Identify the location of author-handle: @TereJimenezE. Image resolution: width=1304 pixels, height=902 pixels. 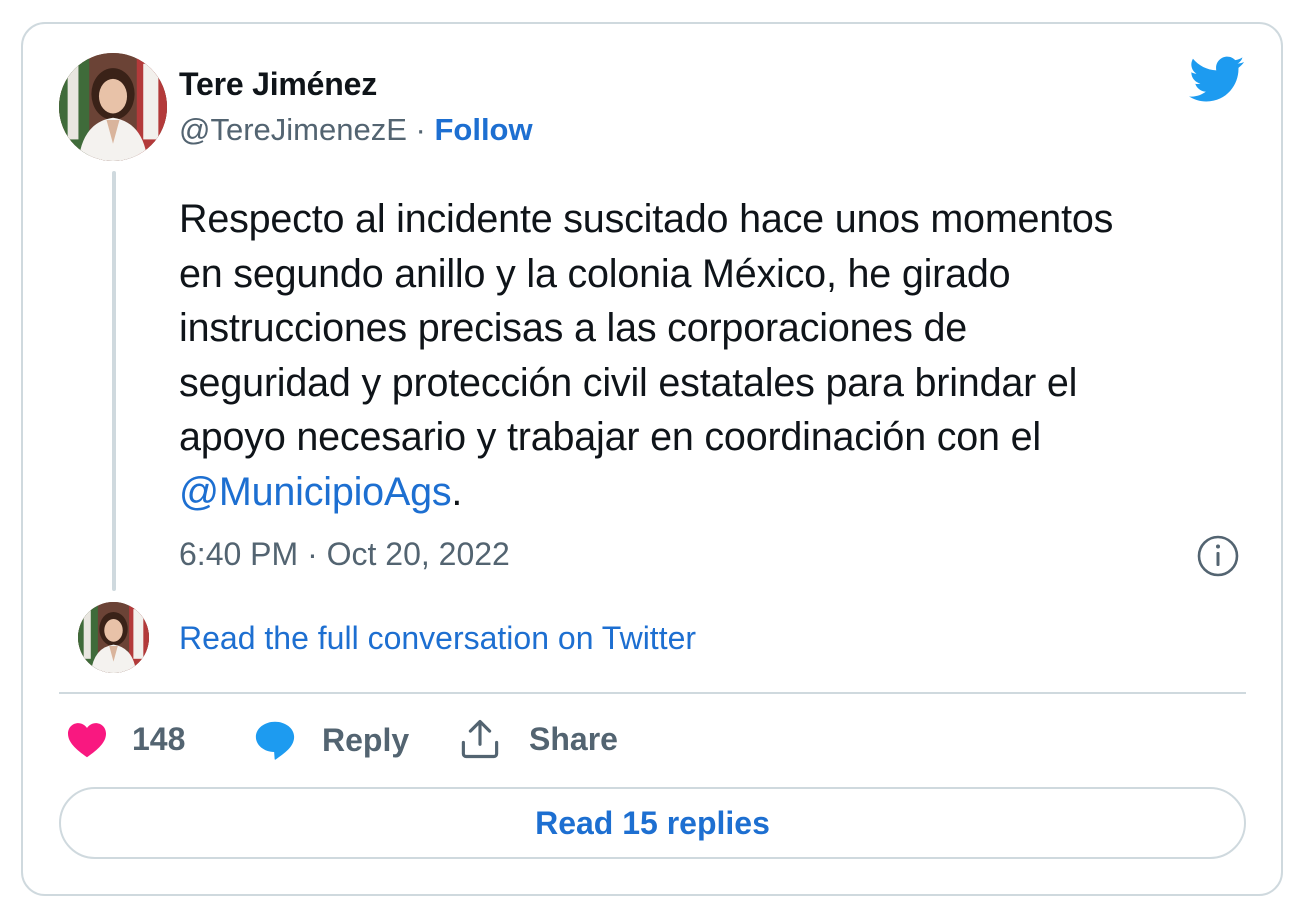
(293, 129).